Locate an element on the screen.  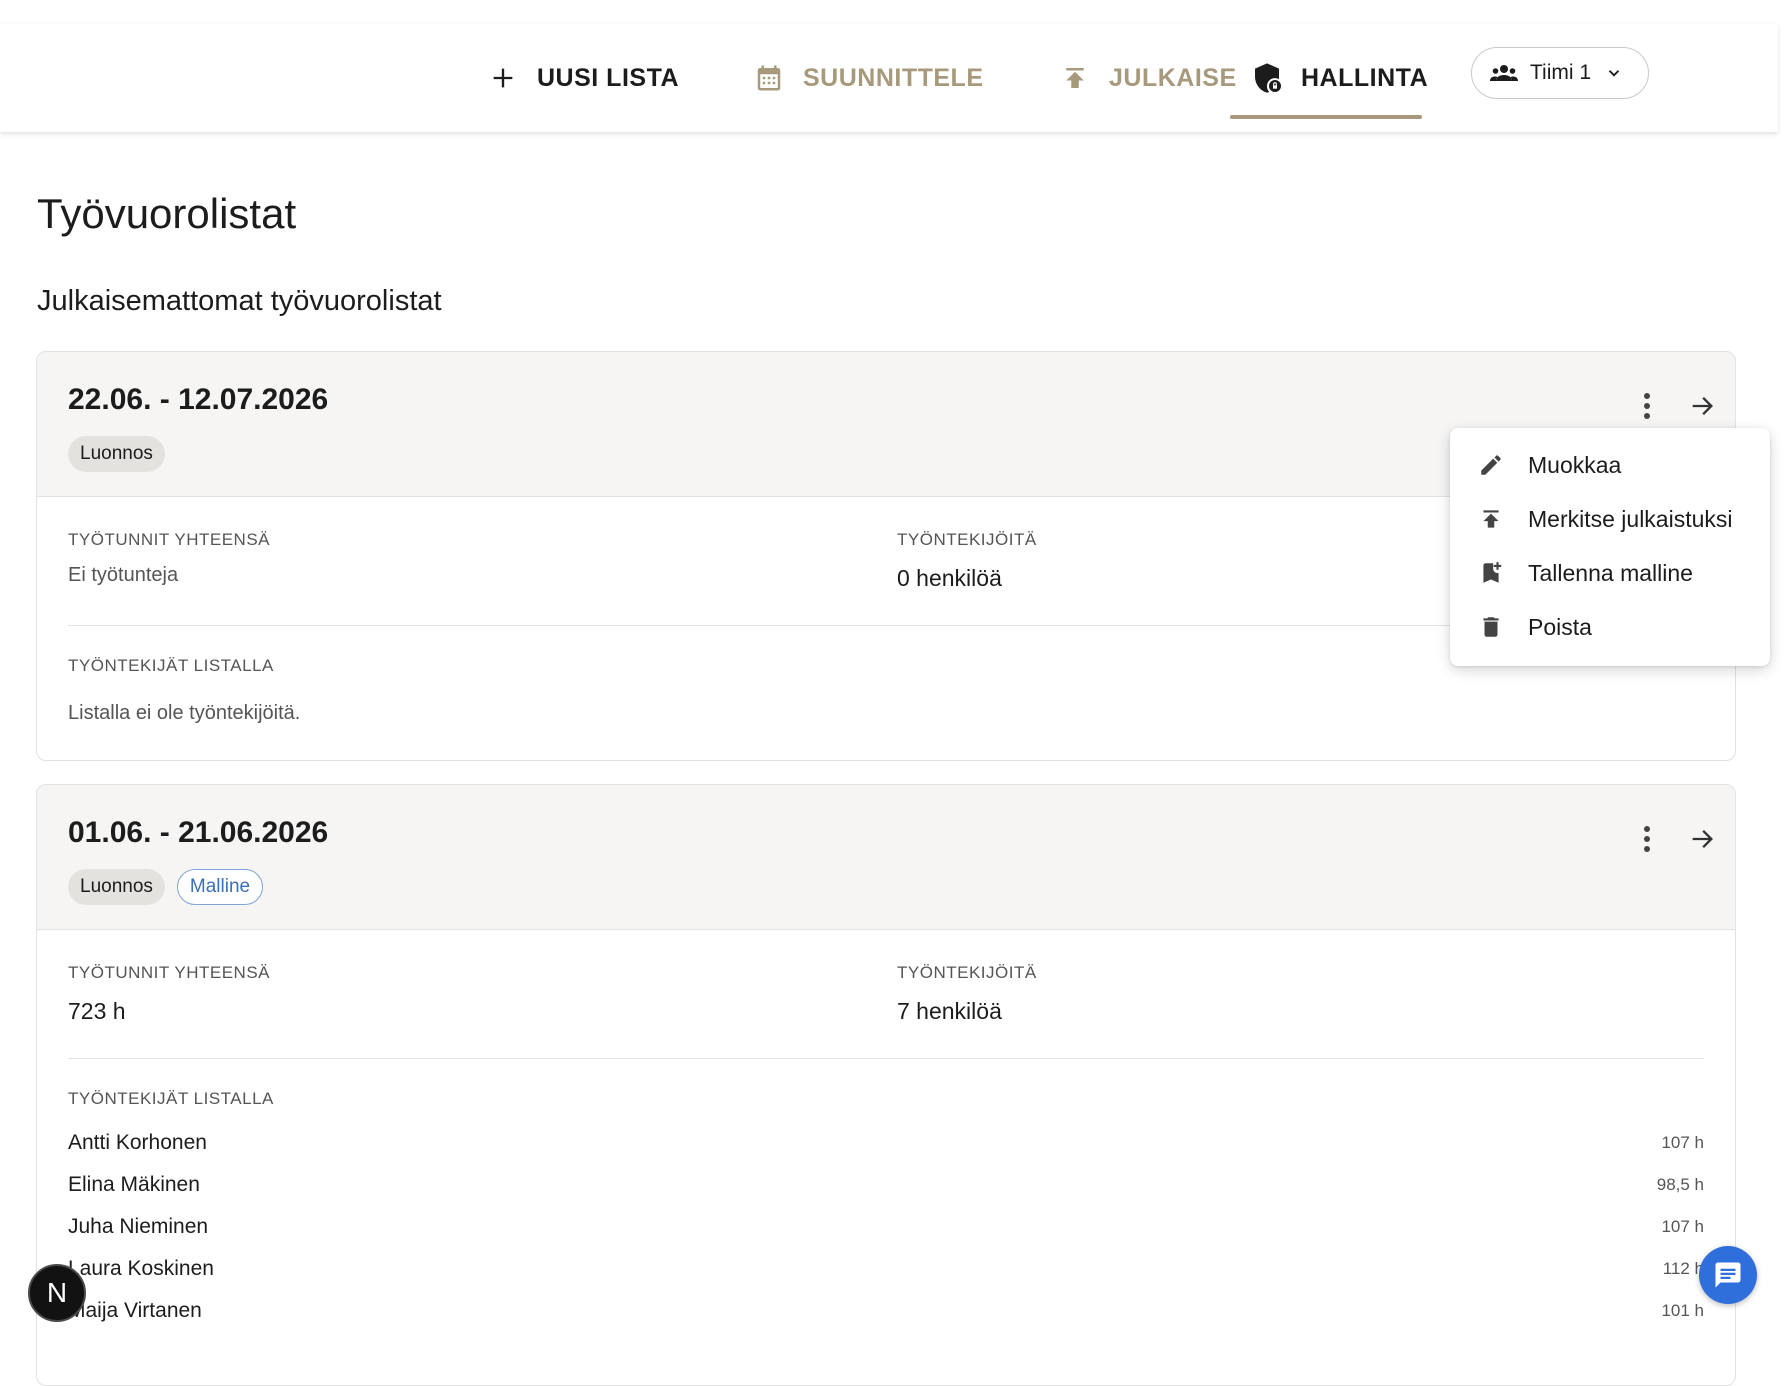
team-selector: Tiimi 1 is located at coordinates (1560, 73).